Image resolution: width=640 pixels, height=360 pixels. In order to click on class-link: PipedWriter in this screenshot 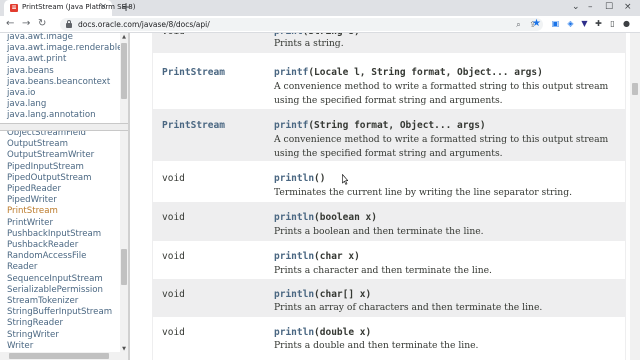, I will do `click(32, 200)`.